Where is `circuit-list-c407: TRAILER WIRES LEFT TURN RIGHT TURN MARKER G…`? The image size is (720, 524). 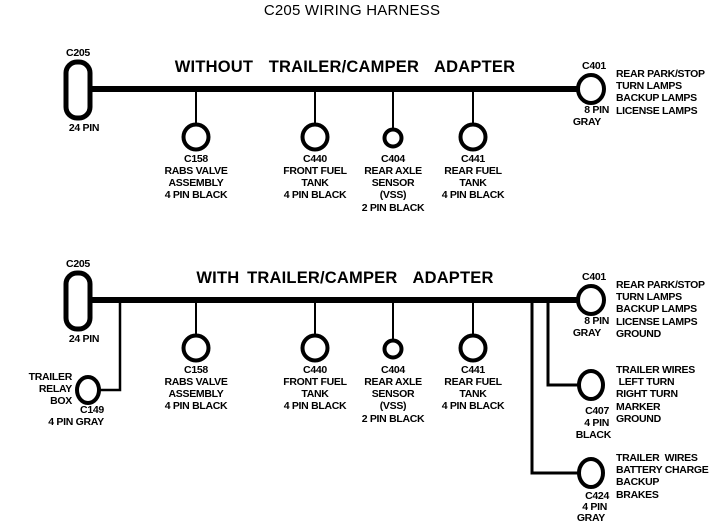
circuit-list-c407: TRAILER WIRES LEFT TURN RIGHT TURN MARKER G… is located at coordinates (655, 394).